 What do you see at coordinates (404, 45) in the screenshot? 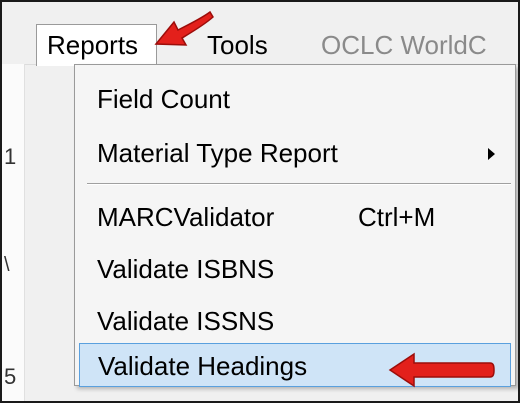
I see `menu-oclc-worldcat: OCLC WorldC` at bounding box center [404, 45].